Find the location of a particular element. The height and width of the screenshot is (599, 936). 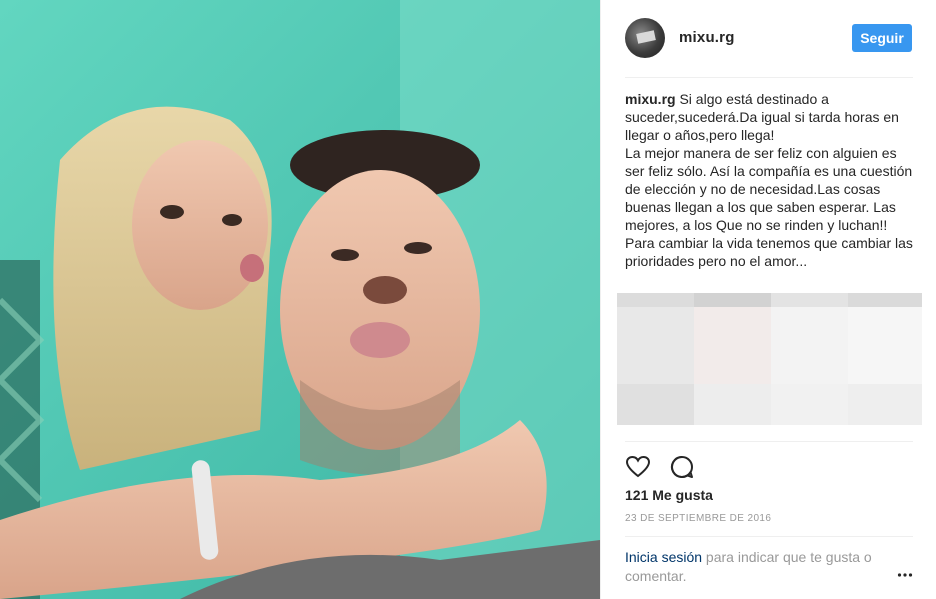

likes-count: 121 Me gusta is located at coordinates (669, 495).